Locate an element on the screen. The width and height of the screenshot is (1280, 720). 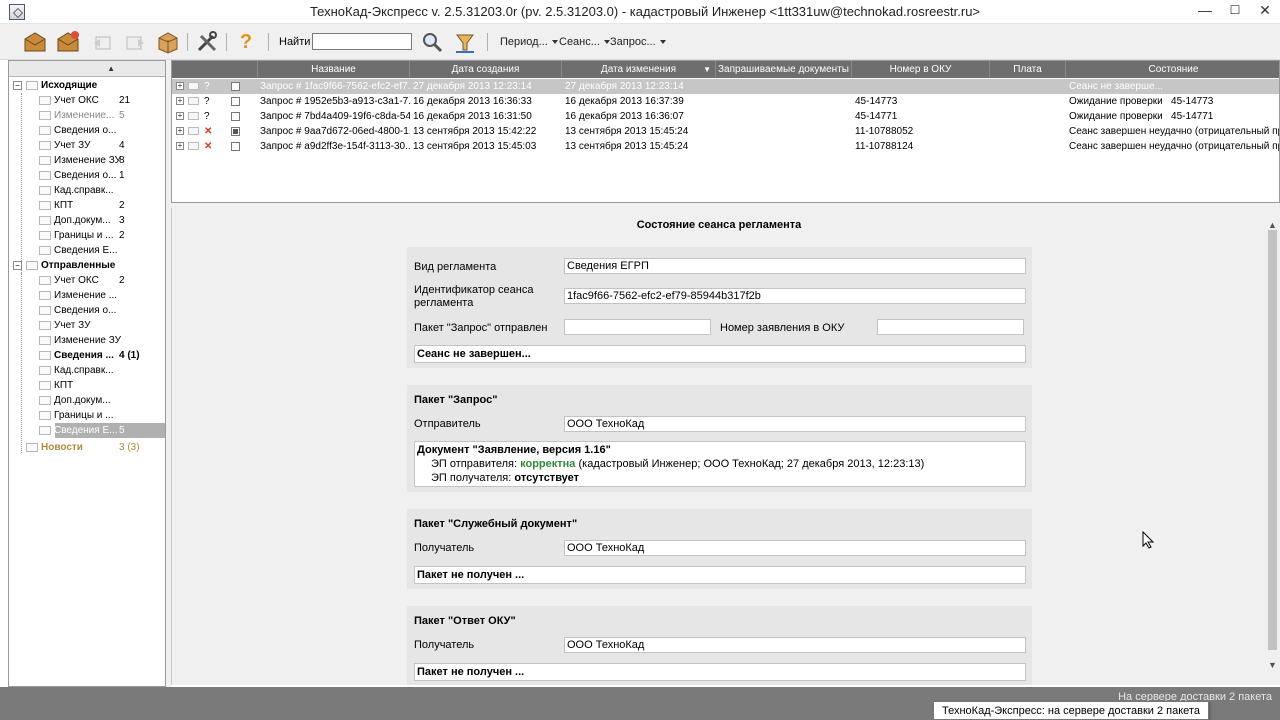
clear-filter-icon is located at coordinates (465, 42).